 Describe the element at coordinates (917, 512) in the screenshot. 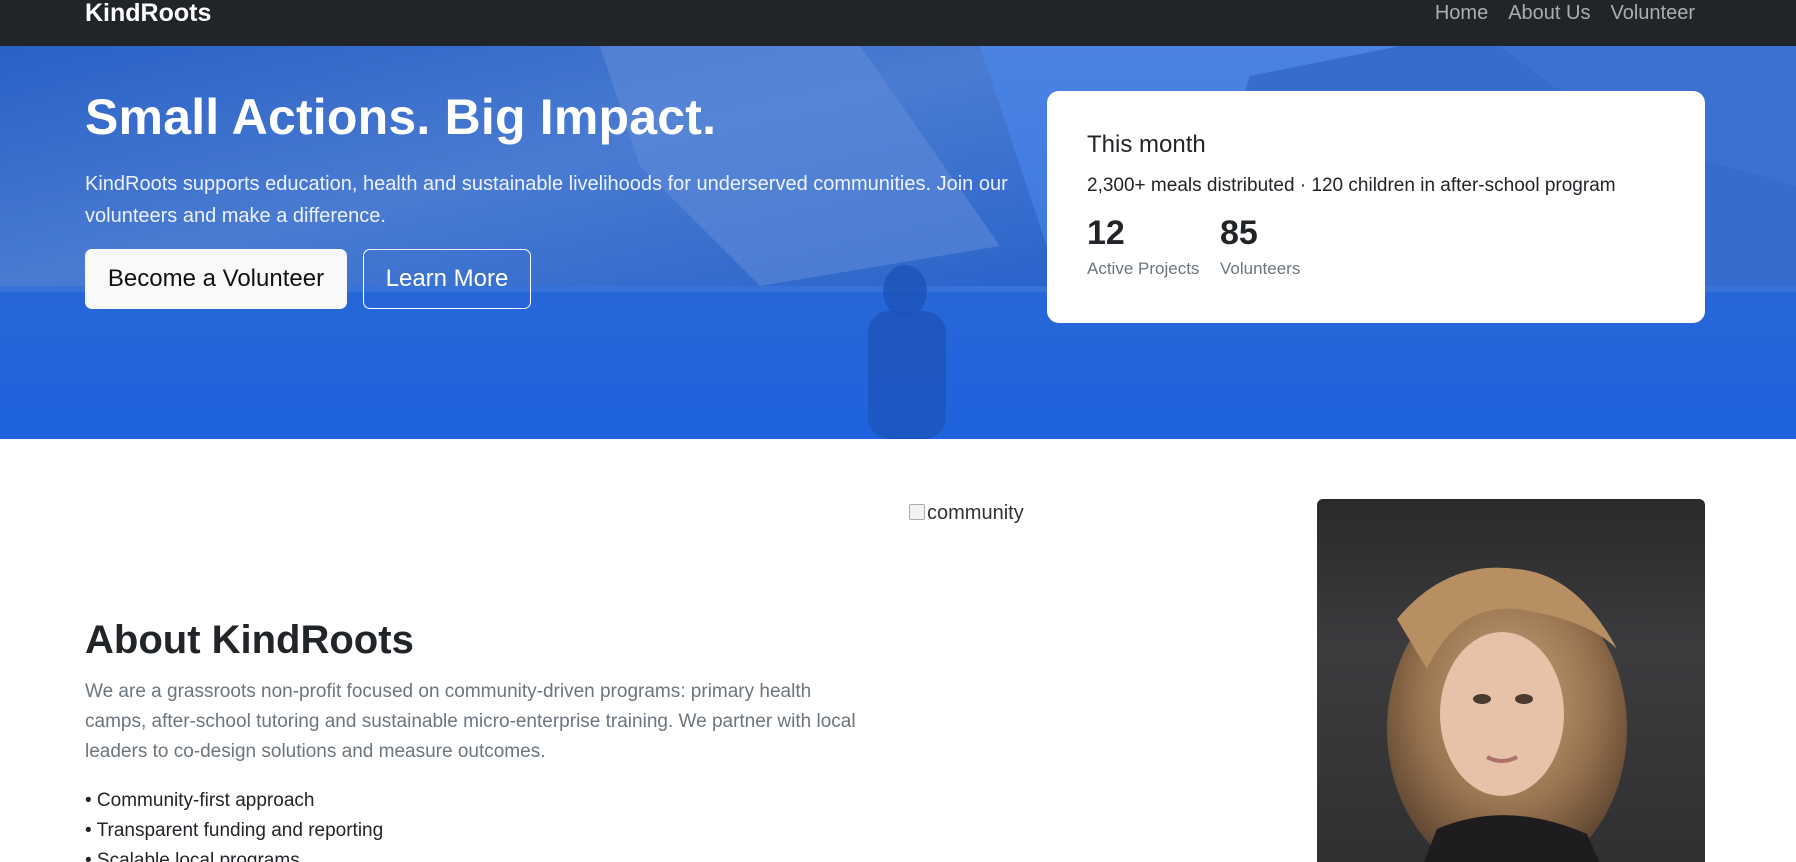

I see `broken-image-icon` at that location.